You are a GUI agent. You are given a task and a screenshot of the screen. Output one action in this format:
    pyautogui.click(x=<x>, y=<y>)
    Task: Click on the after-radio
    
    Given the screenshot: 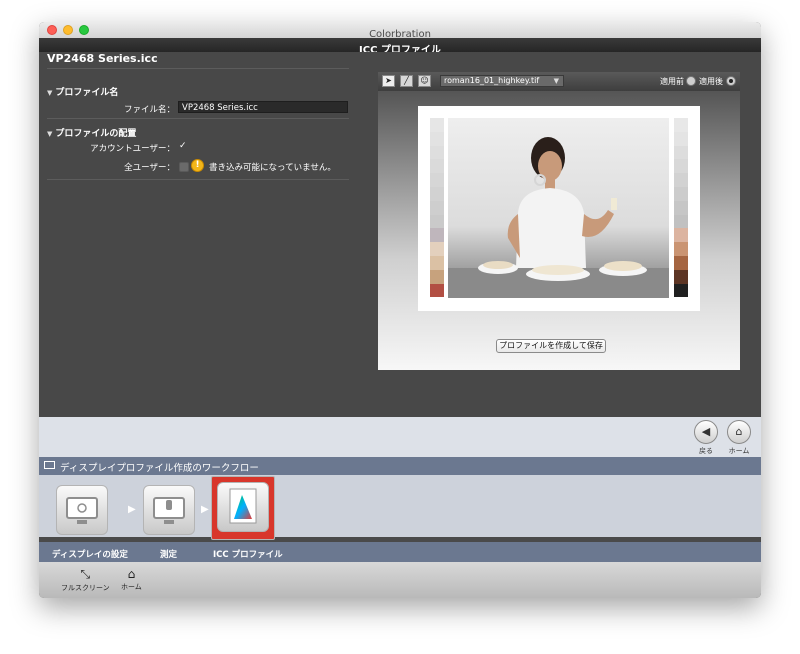 What is the action you would take?
    pyautogui.click(x=731, y=81)
    